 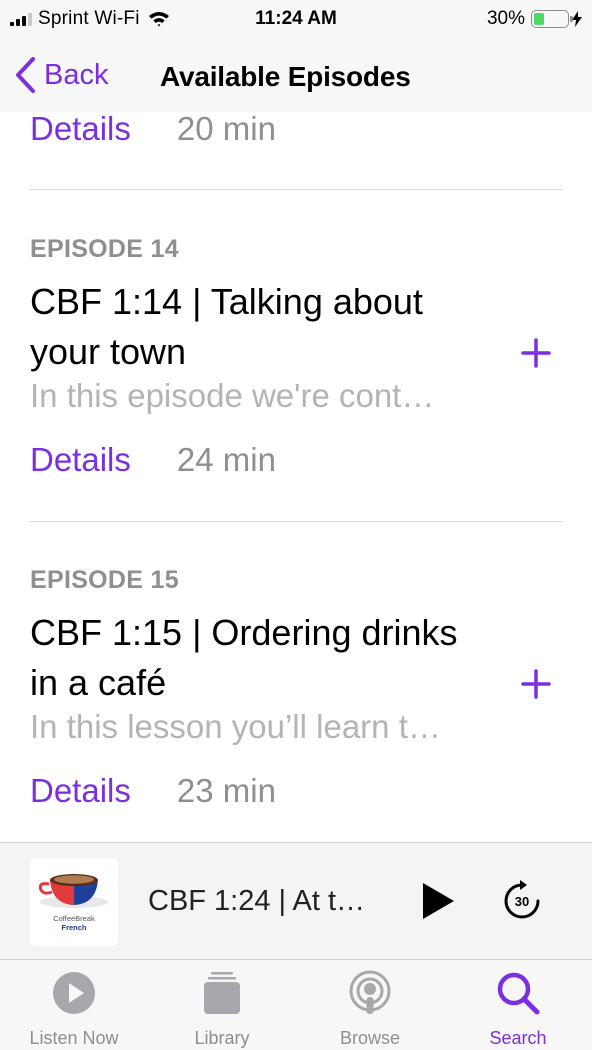 What do you see at coordinates (226, 459) in the screenshot?
I see `episode-duration: 24 min` at bounding box center [226, 459].